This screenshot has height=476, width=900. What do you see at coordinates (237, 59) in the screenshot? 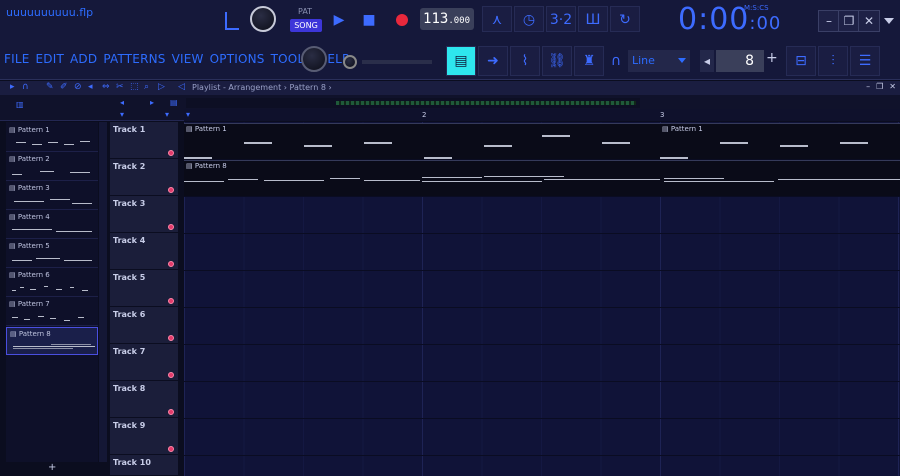
I see `menu-options: OPTIONS` at bounding box center [237, 59].